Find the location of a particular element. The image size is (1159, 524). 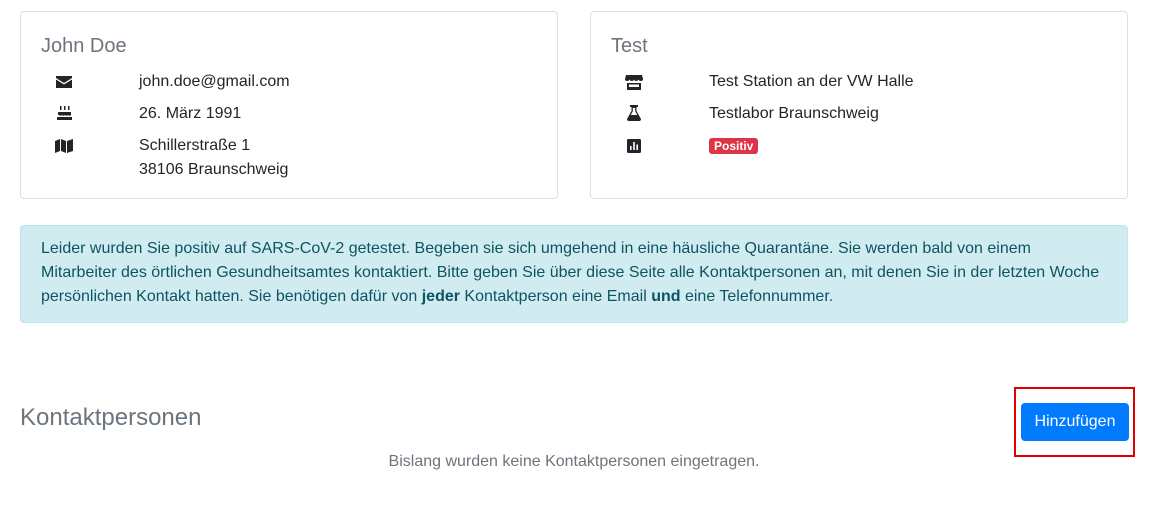

add-contact-button: Hinzufügen is located at coordinates (1075, 422).